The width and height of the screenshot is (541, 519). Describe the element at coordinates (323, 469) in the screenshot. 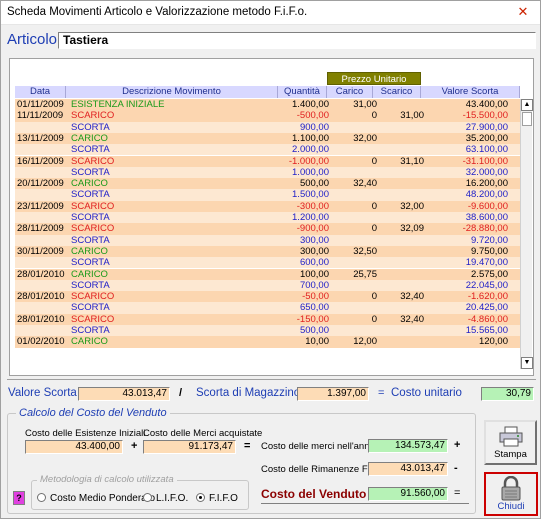

I see `rimanenze-label: Costo delle Rimanenze Finali` at that location.